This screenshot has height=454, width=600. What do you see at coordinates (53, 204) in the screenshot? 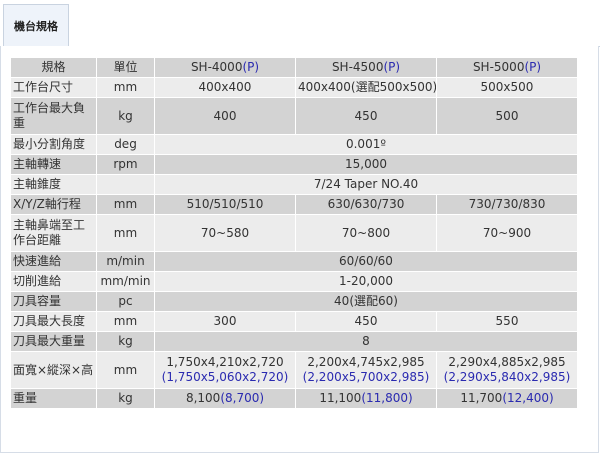
I see `row-label: X/Y/Z軸行程` at bounding box center [53, 204].